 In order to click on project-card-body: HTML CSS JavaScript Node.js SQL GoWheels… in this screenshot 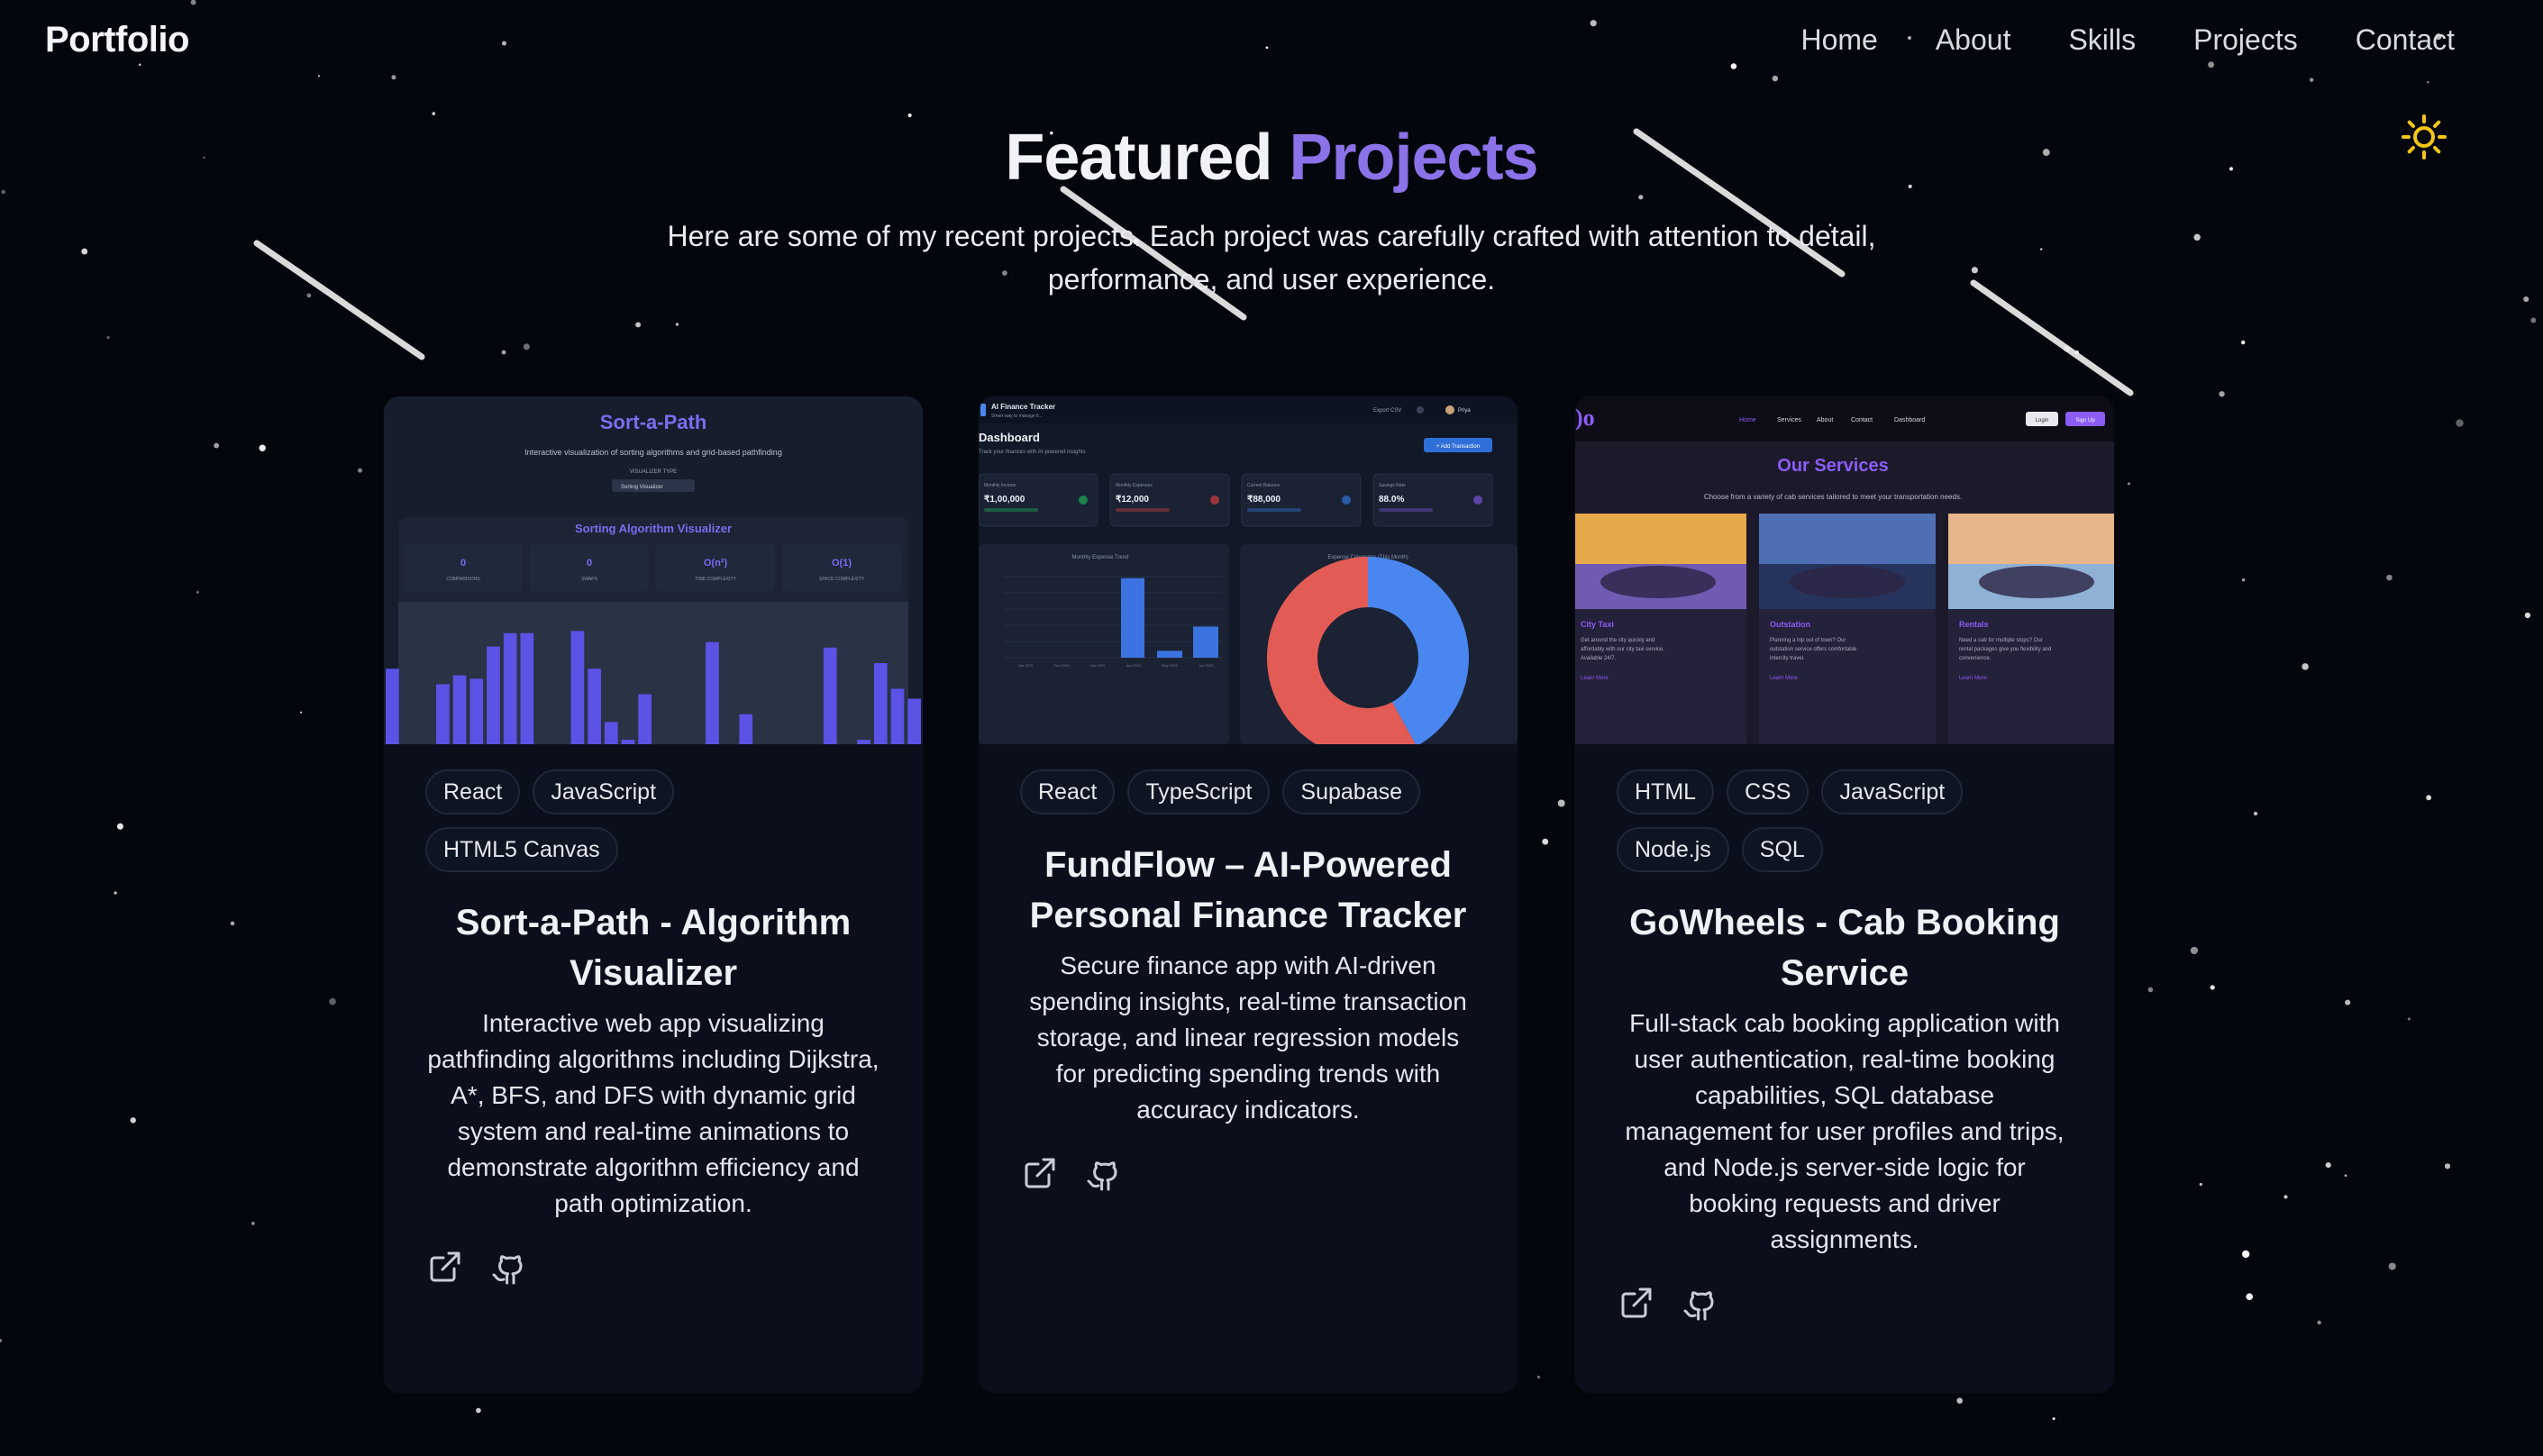, I will do `click(1844, 1068)`.